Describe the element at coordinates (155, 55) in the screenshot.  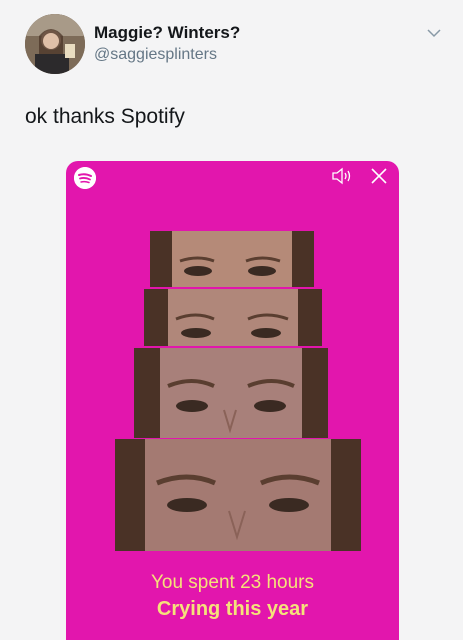
I see `user-handle: @saggiesplinters` at that location.